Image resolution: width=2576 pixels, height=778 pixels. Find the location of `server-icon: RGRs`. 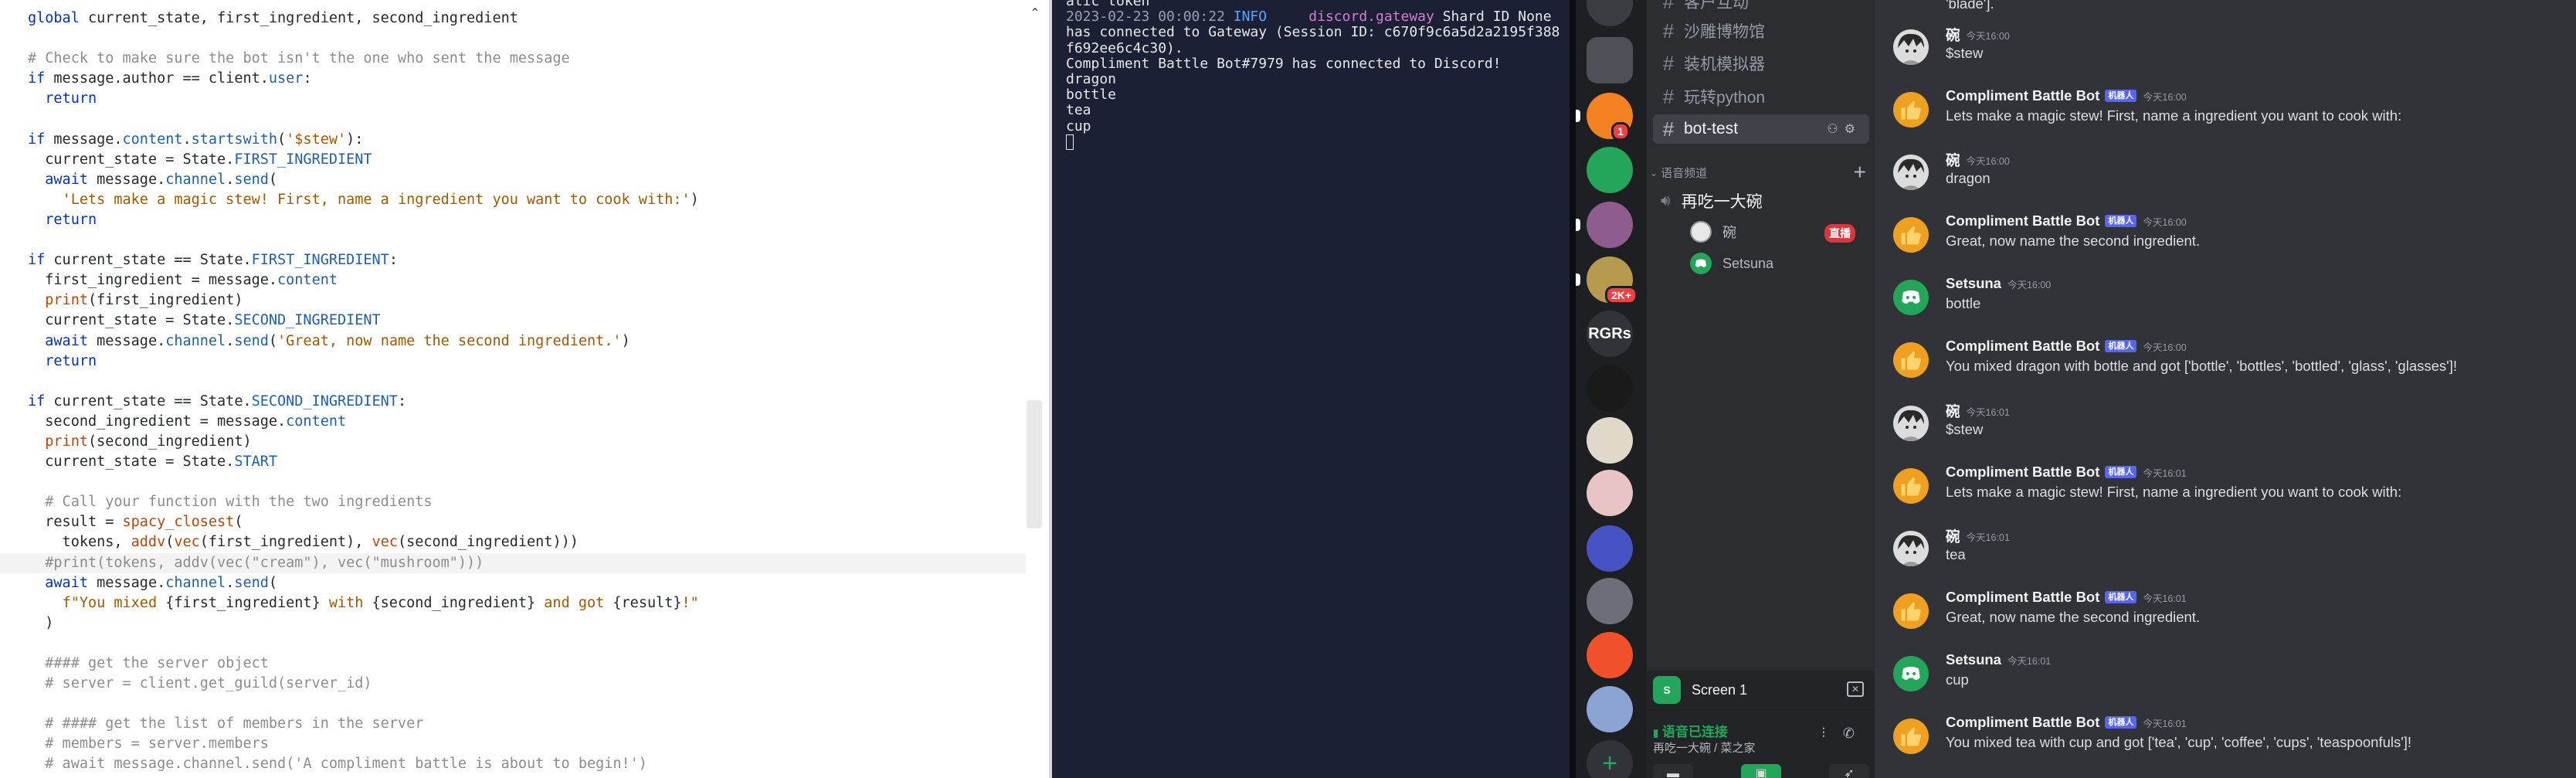

server-icon: RGRs is located at coordinates (1610, 334).